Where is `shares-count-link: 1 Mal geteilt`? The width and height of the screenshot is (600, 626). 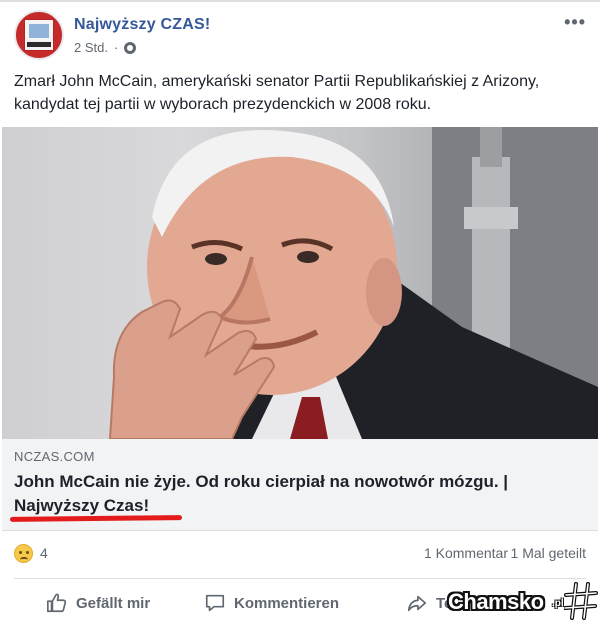 shares-count-link: 1 Mal geteilt is located at coordinates (548, 553).